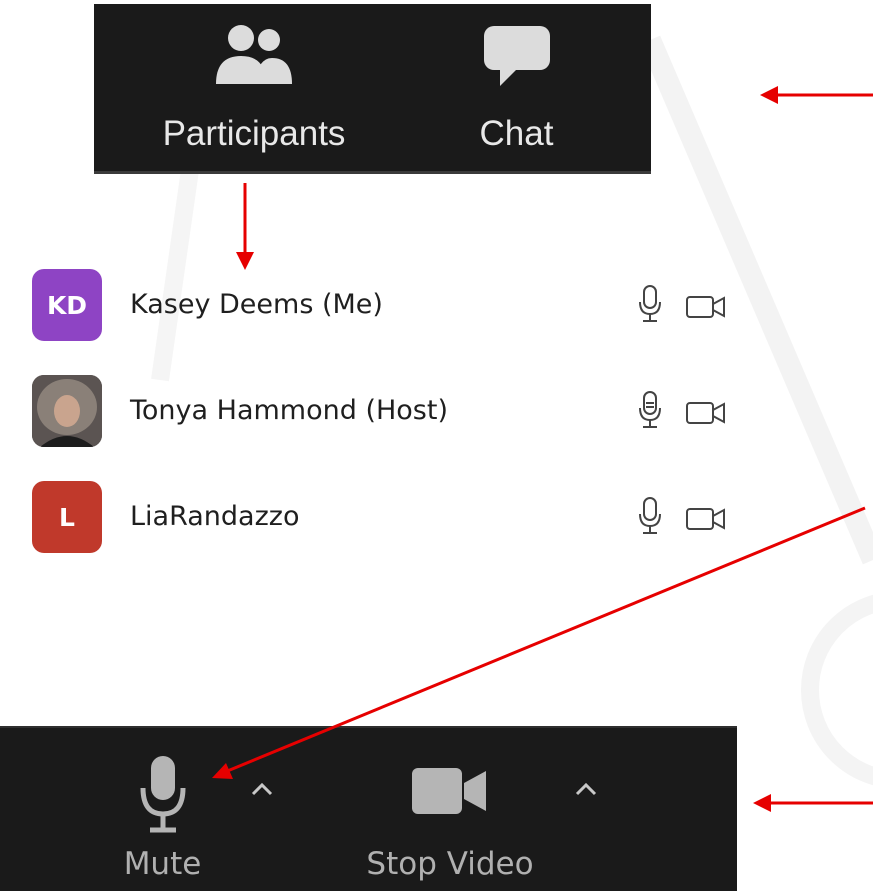 The image size is (873, 891). I want to click on participant-name: Tonya Hammond (Host), so click(289, 410).